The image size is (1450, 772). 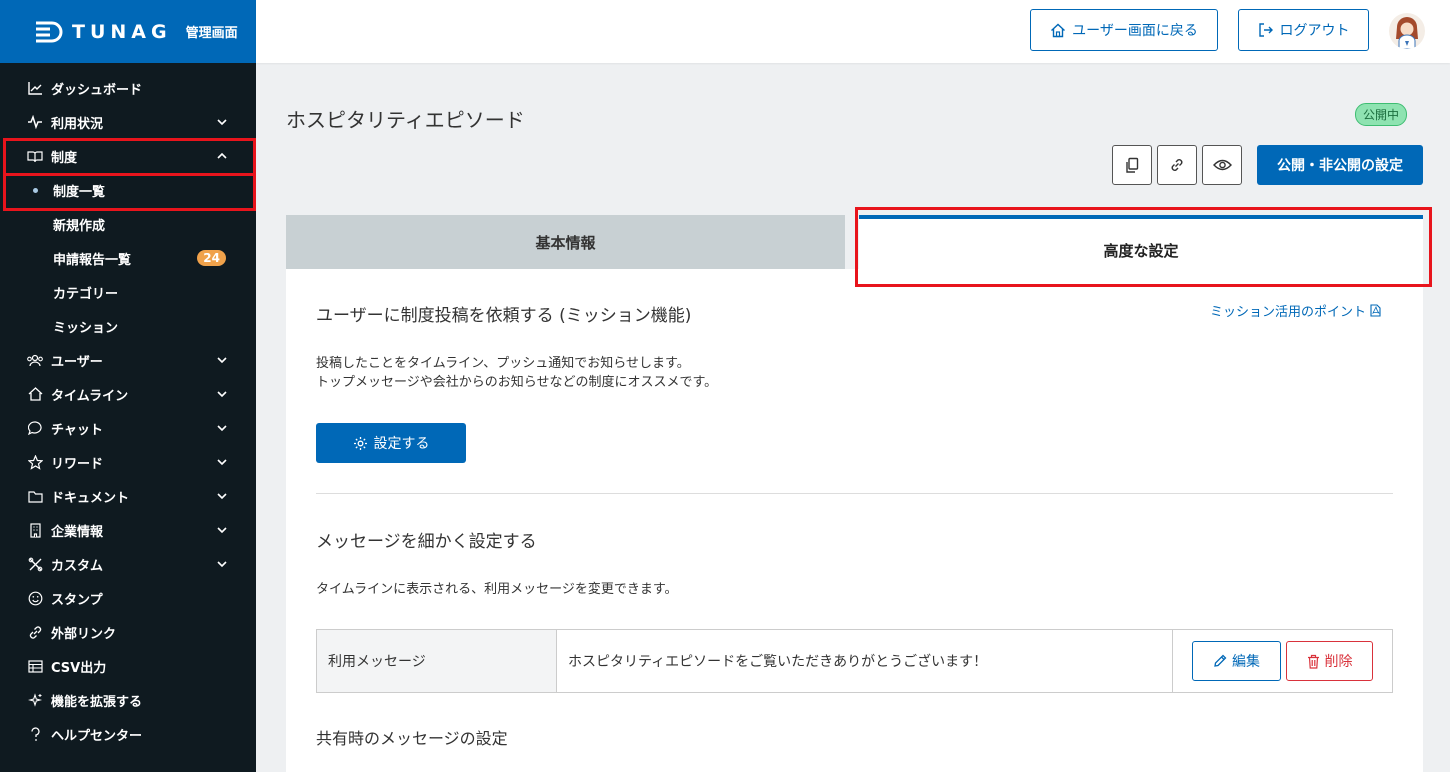 What do you see at coordinates (853, 31) in the screenshot?
I see `top-header: ユーザー画面に戻る ログアウト` at bounding box center [853, 31].